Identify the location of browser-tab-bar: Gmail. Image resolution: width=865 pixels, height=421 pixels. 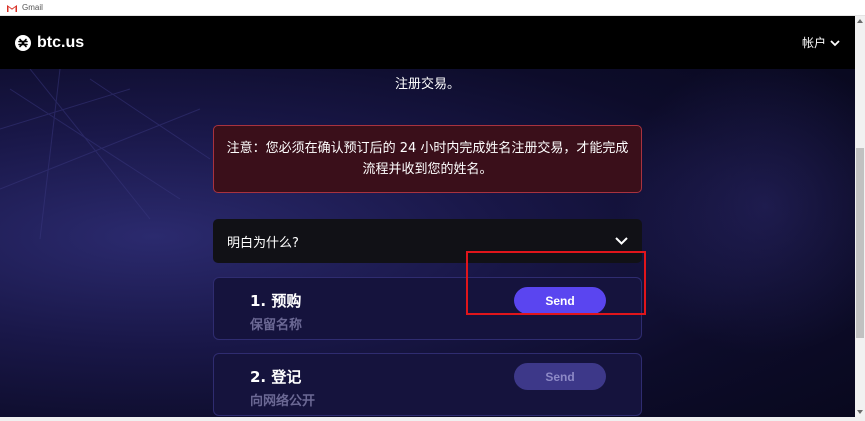
(432, 8).